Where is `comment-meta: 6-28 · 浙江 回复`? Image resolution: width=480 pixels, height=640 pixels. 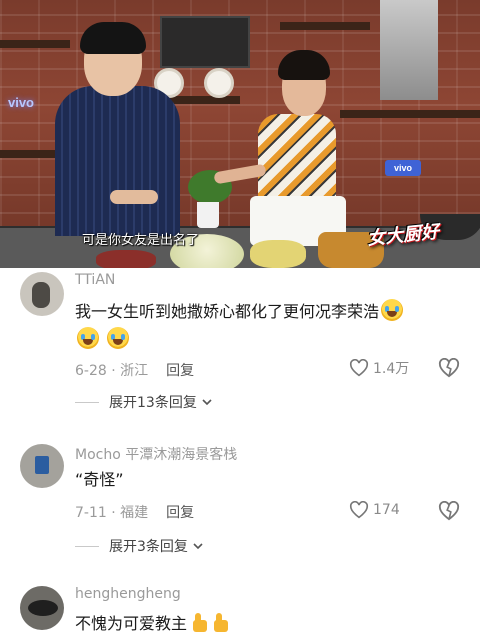 comment-meta: 6-28 · 浙江 回复 is located at coordinates (135, 371).